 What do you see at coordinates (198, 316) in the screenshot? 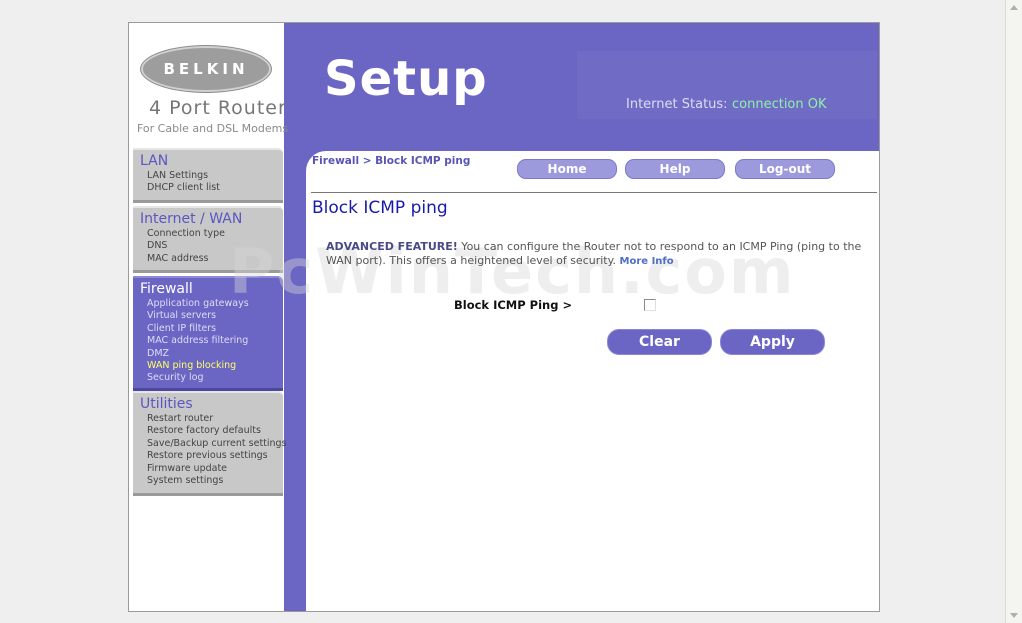
I see `sidebar-item-virtual-servers: Virtual servers` at bounding box center [198, 316].